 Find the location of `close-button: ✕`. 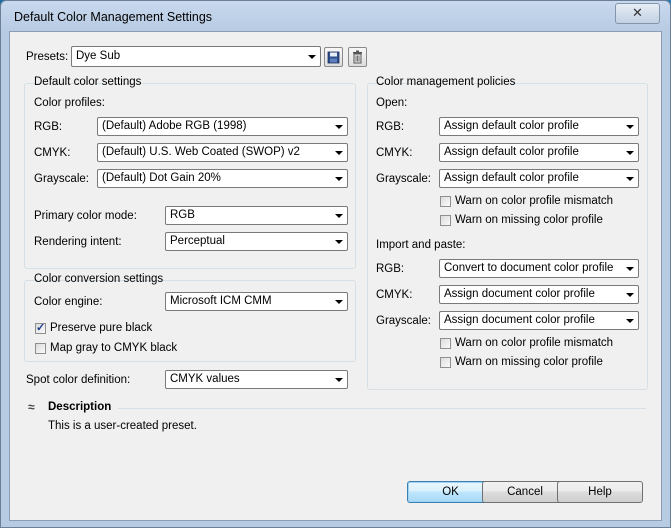

close-button: ✕ is located at coordinates (637, 13).